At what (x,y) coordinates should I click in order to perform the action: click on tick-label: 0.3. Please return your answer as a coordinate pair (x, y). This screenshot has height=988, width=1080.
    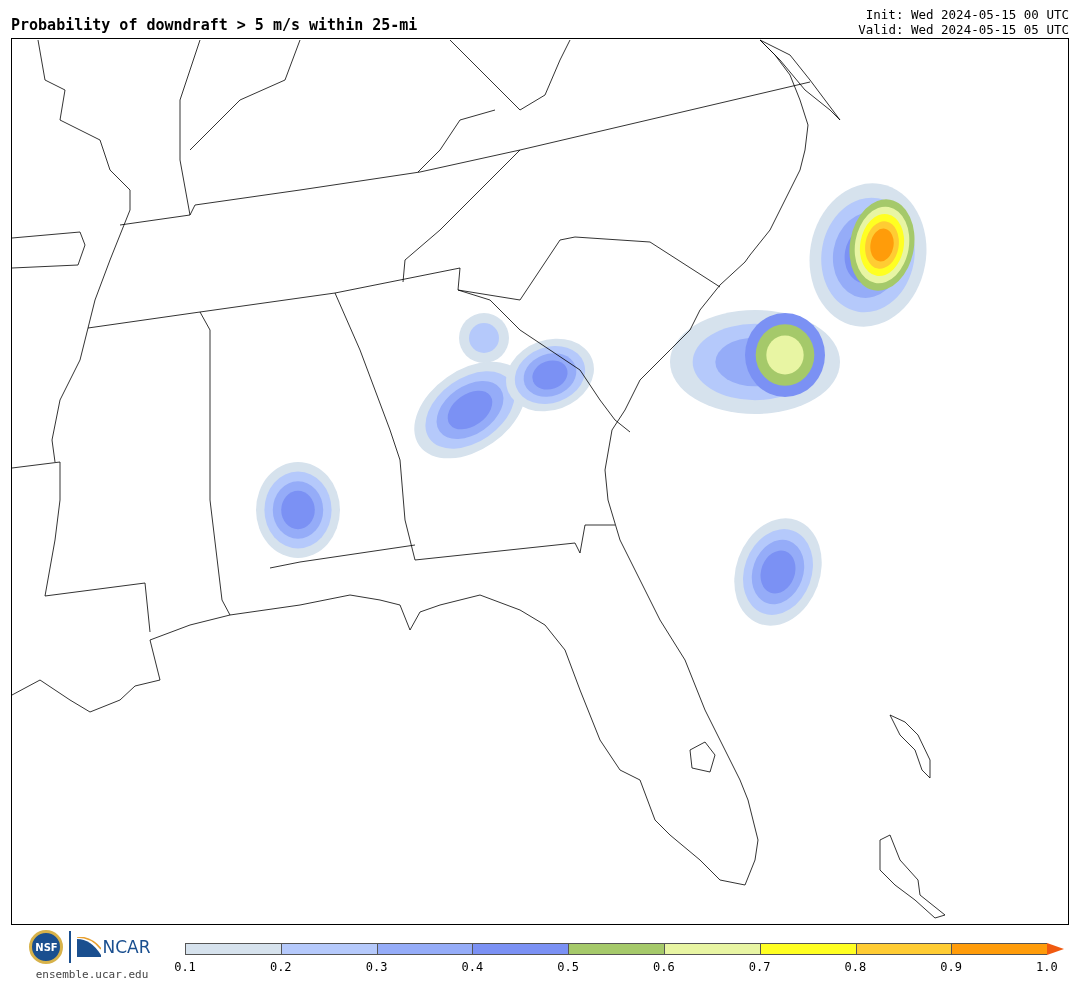
    Looking at the image, I should click on (376, 966).